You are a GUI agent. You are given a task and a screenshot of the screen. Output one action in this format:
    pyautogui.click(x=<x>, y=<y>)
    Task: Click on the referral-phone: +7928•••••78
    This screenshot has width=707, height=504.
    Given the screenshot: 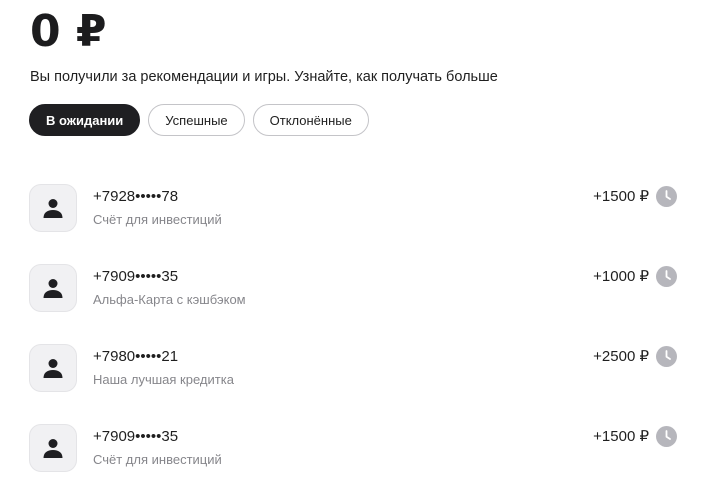 What is the action you would take?
    pyautogui.click(x=136, y=196)
    